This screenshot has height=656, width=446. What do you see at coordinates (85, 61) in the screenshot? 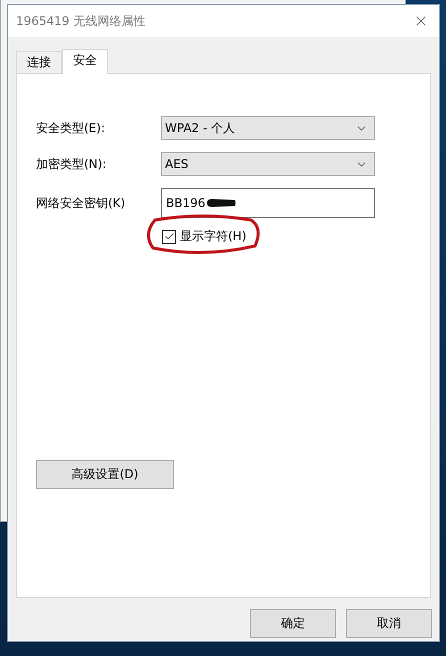
I see `tab: 安全` at bounding box center [85, 61].